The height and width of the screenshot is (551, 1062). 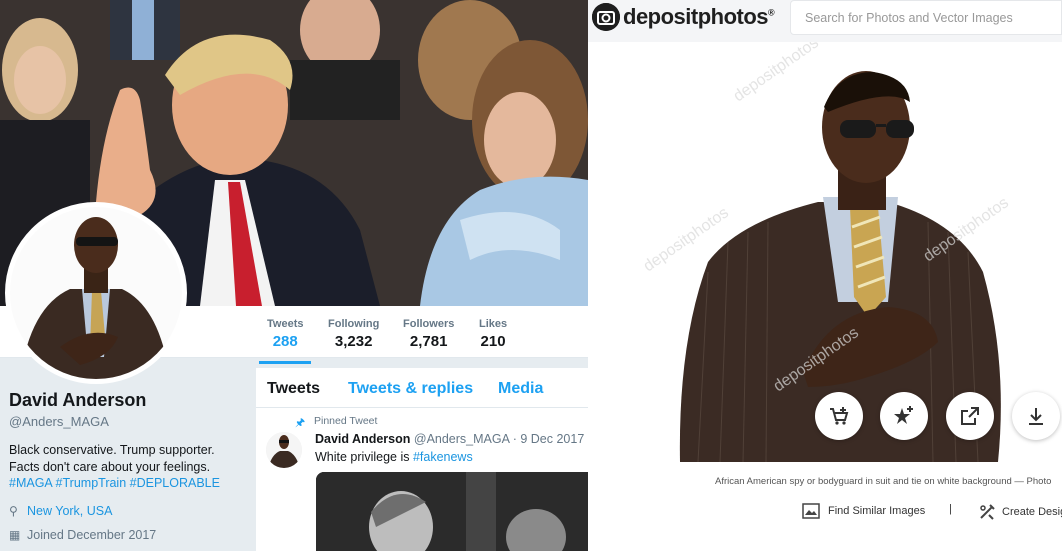 What do you see at coordinates (69, 511) in the screenshot?
I see `location-text: New York, USA` at bounding box center [69, 511].